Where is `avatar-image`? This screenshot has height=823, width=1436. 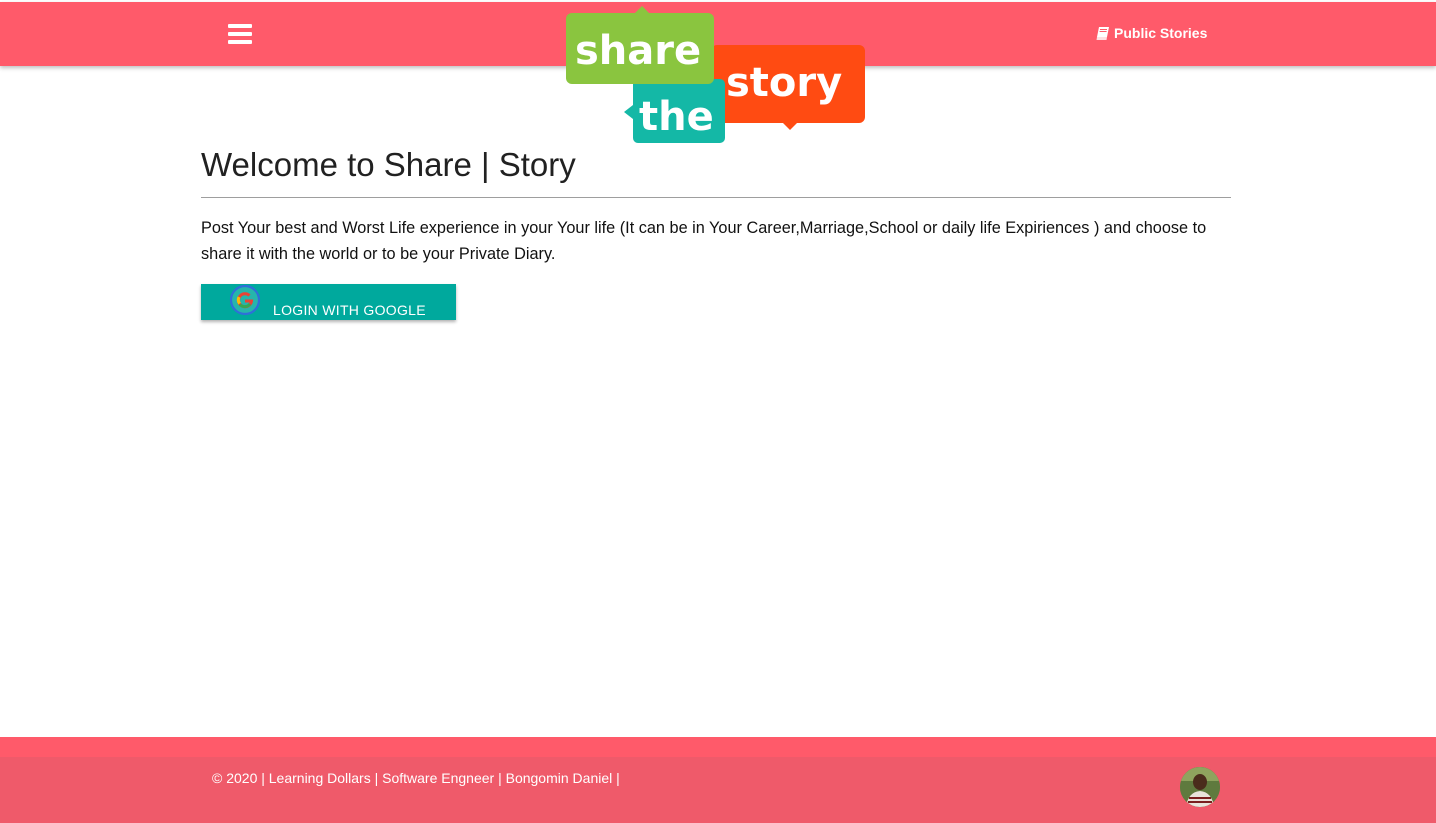
avatar-image is located at coordinates (1200, 787).